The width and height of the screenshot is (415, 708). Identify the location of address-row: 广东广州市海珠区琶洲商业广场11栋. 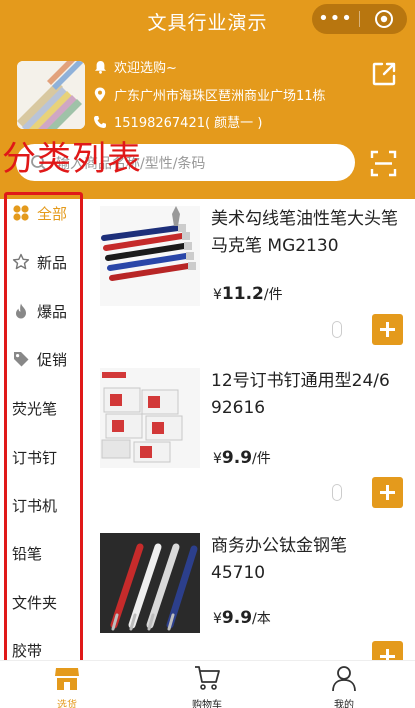
(209, 94).